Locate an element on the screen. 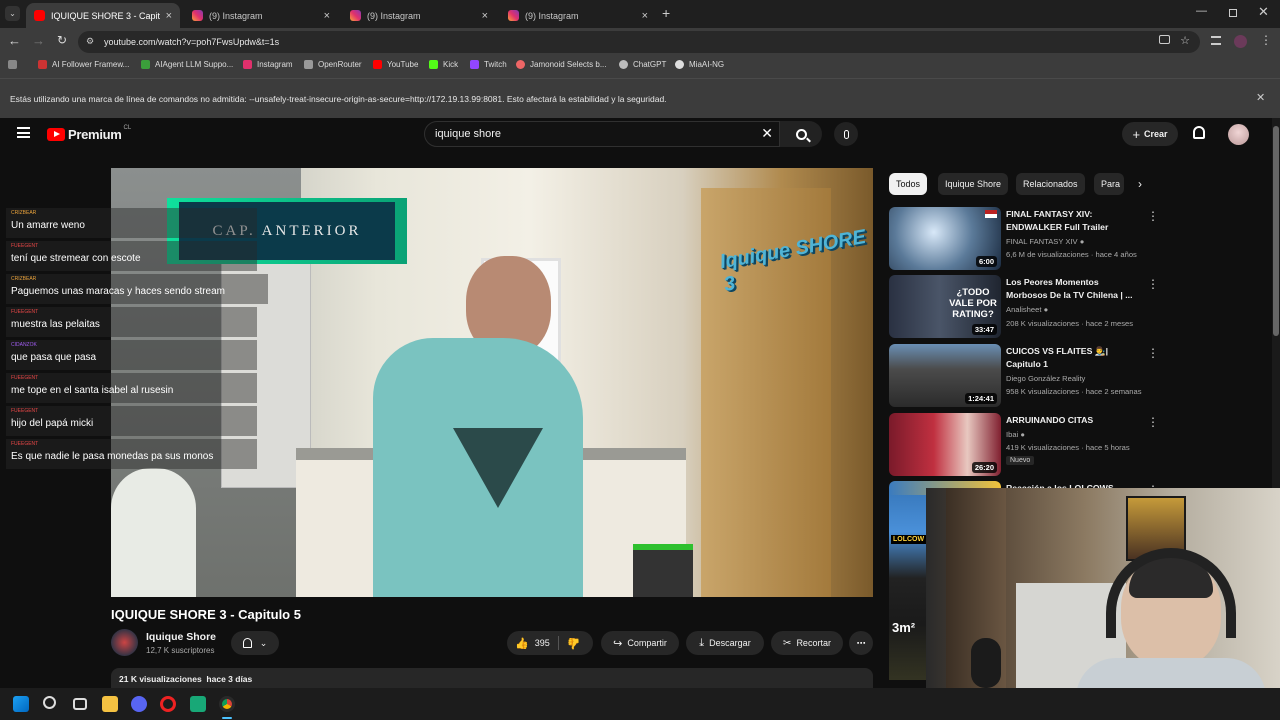 This screenshot has height=720, width=1280. tab-search-button: ⌄ is located at coordinates (12, 13).